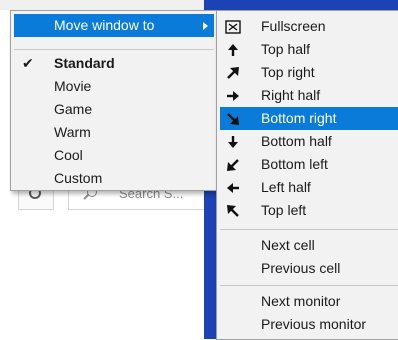  I want to click on submenu-item-label: Right half, so click(291, 95).